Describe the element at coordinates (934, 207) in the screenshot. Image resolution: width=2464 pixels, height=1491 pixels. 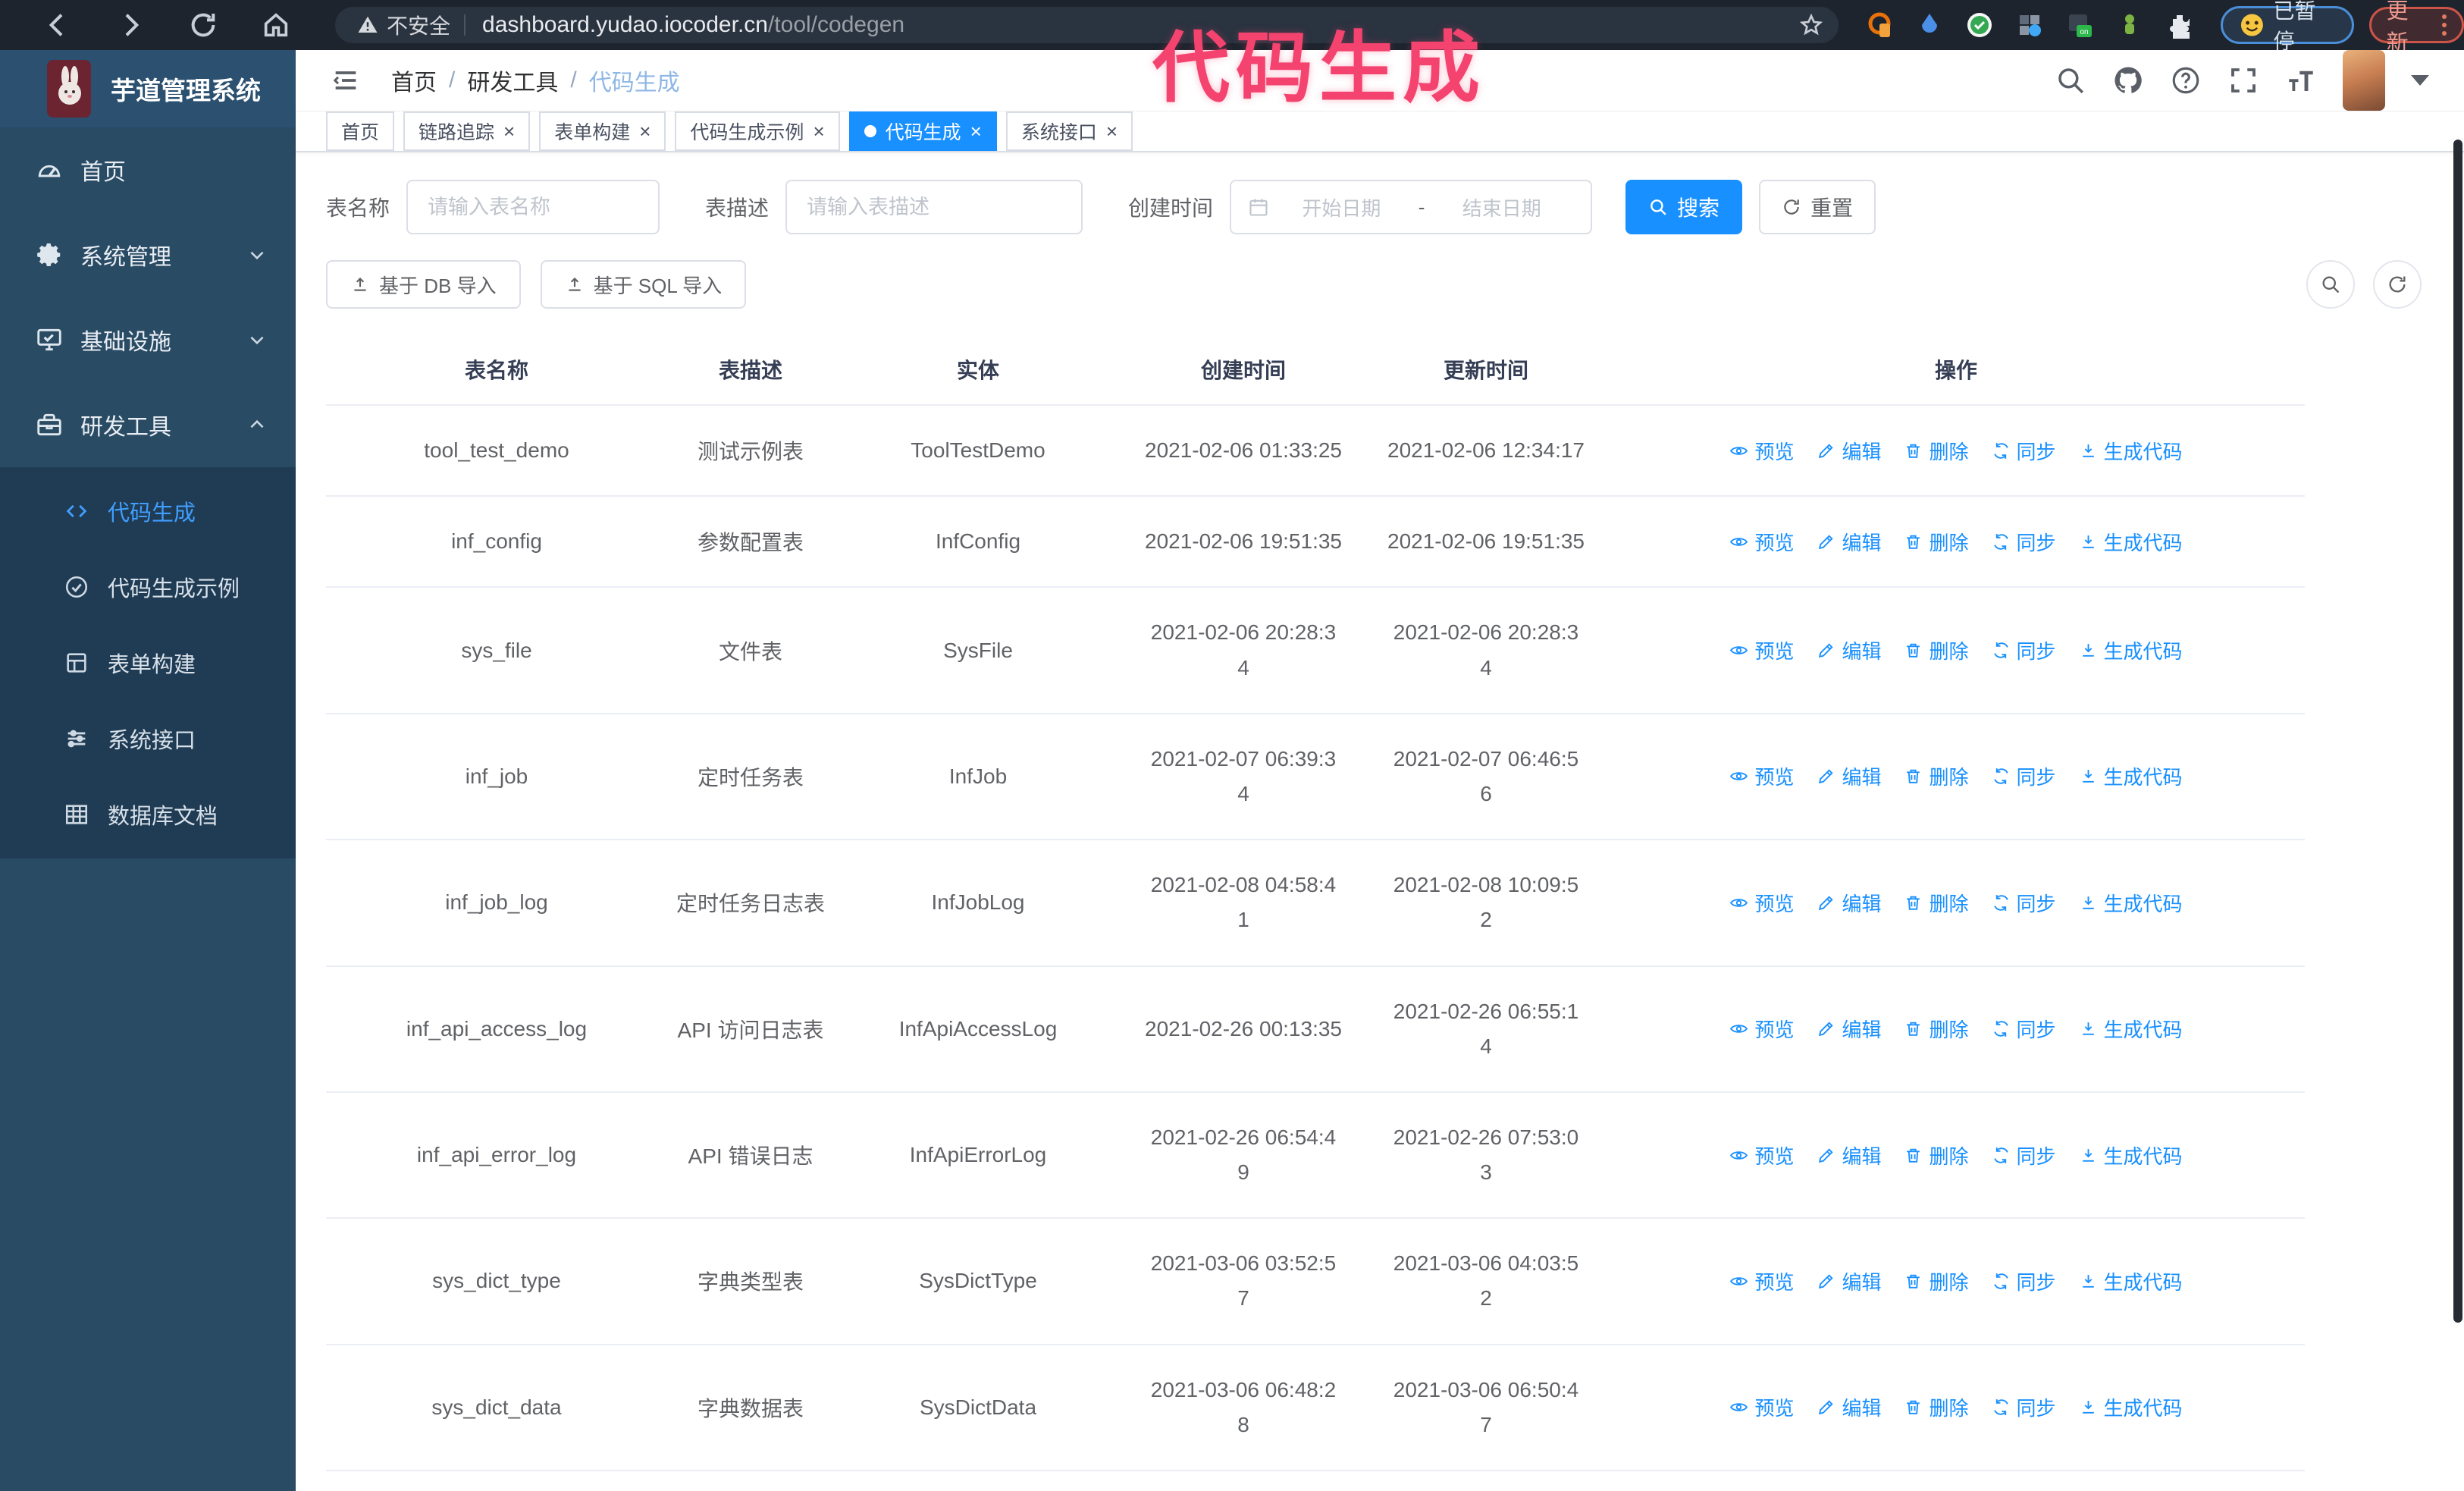
I see `table-desc-input` at that location.